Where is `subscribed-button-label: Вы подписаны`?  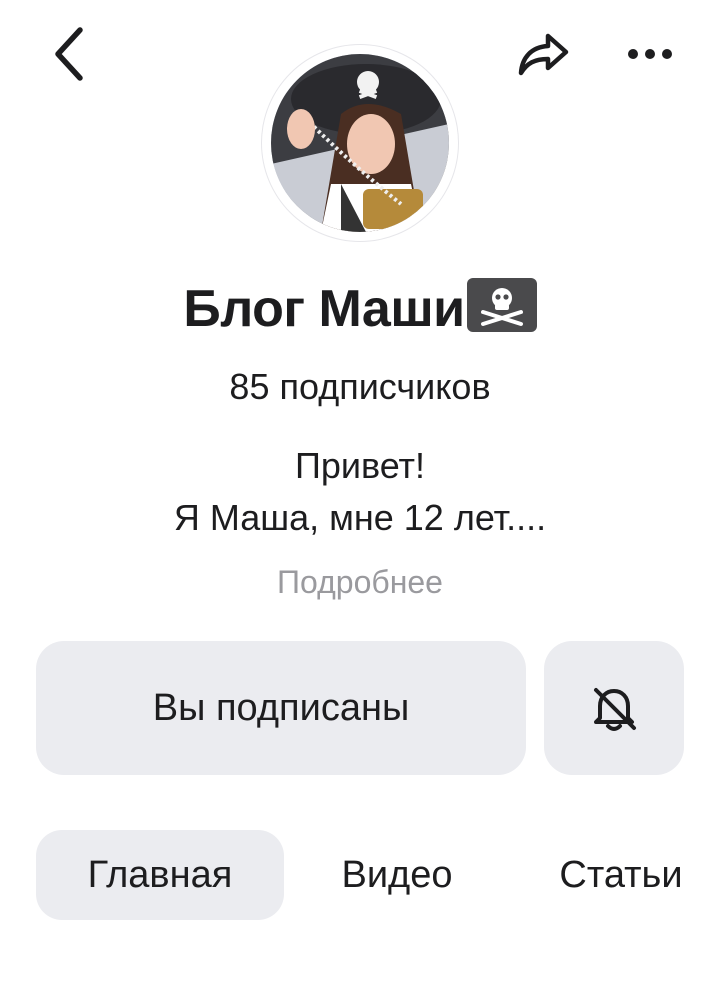
subscribed-button-label: Вы подписаны is located at coordinates (281, 707).